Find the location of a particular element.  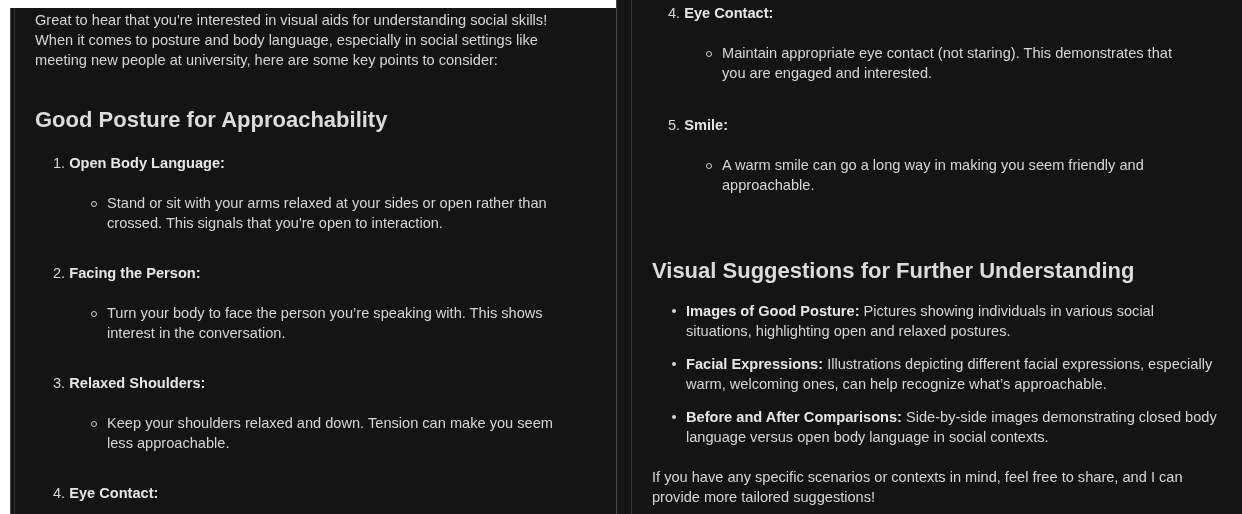

closing-paragraph: If you have any specific scenarios or contexts in mind, feel free to share, and I can provide more tailored suggestions! is located at coordinates (918, 487).